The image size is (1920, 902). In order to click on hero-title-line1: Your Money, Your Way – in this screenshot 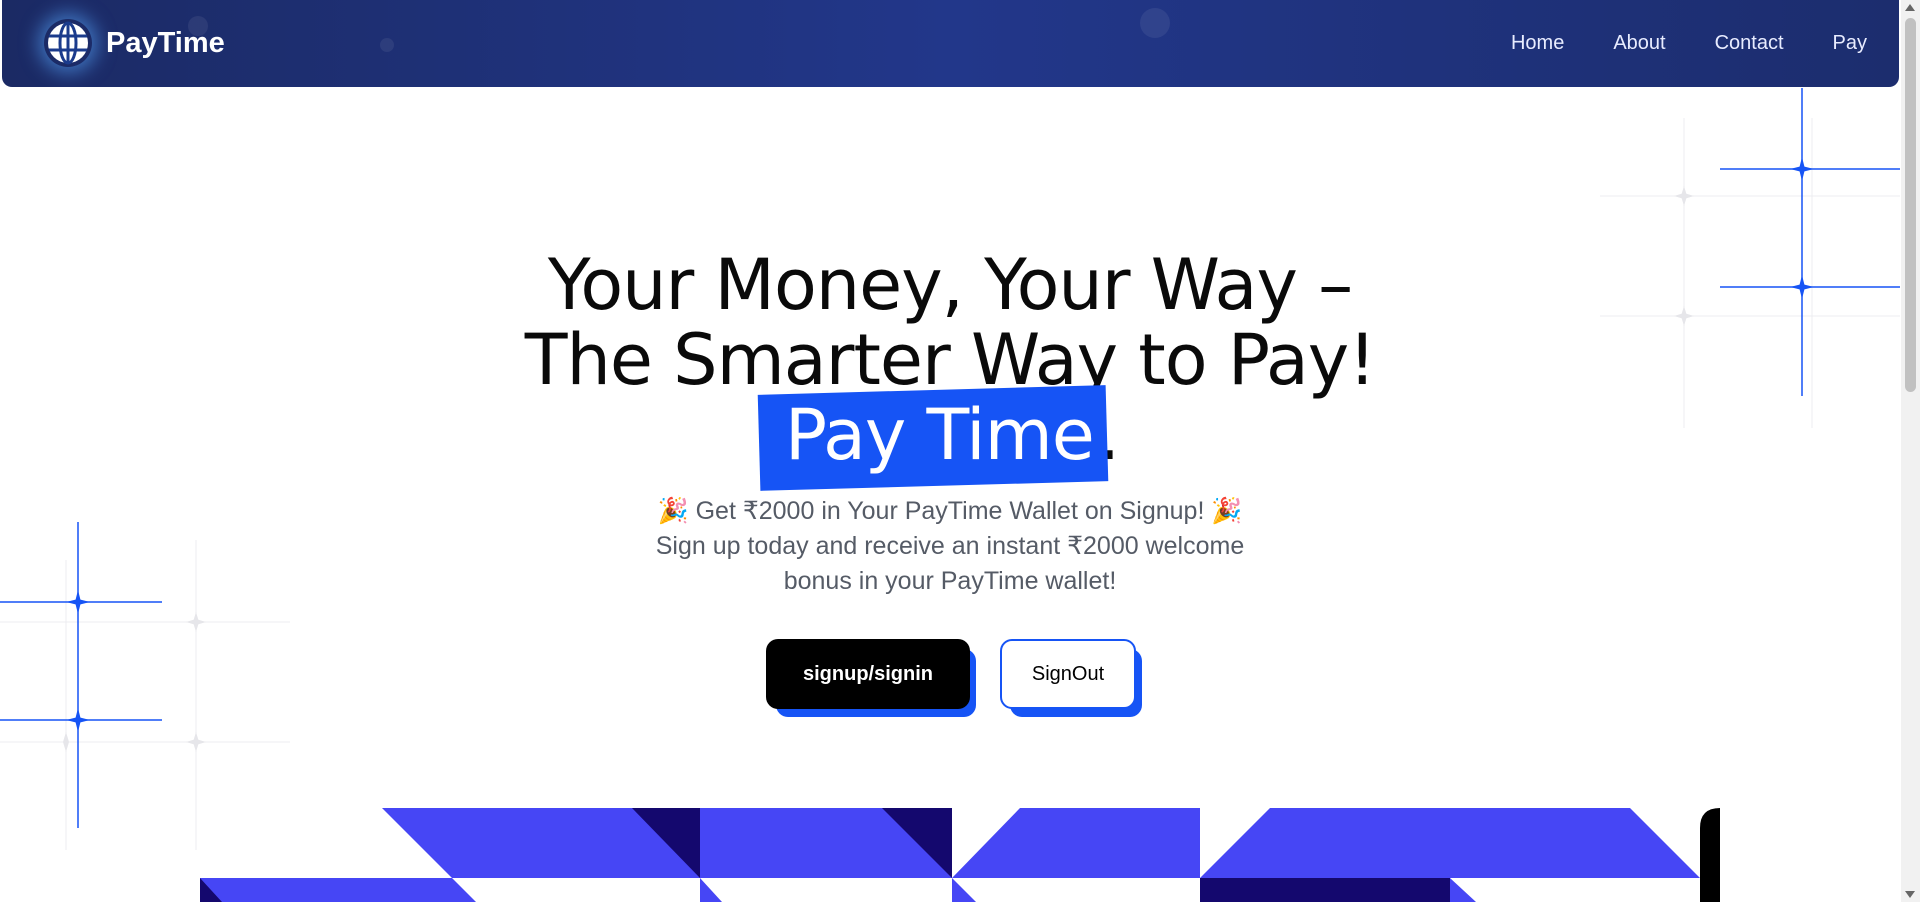, I will do `click(950, 285)`.